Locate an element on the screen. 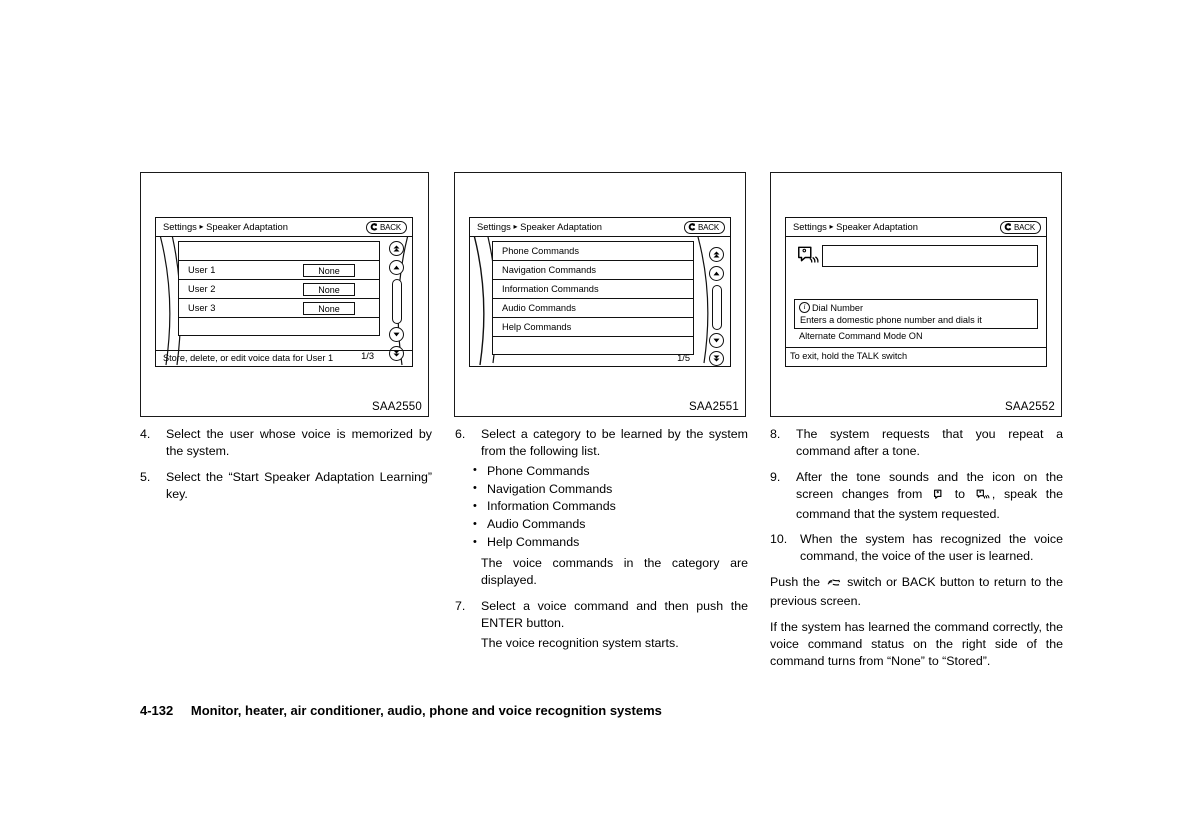 The height and width of the screenshot is (830, 1200). step-number: 5. is located at coordinates (145, 476).